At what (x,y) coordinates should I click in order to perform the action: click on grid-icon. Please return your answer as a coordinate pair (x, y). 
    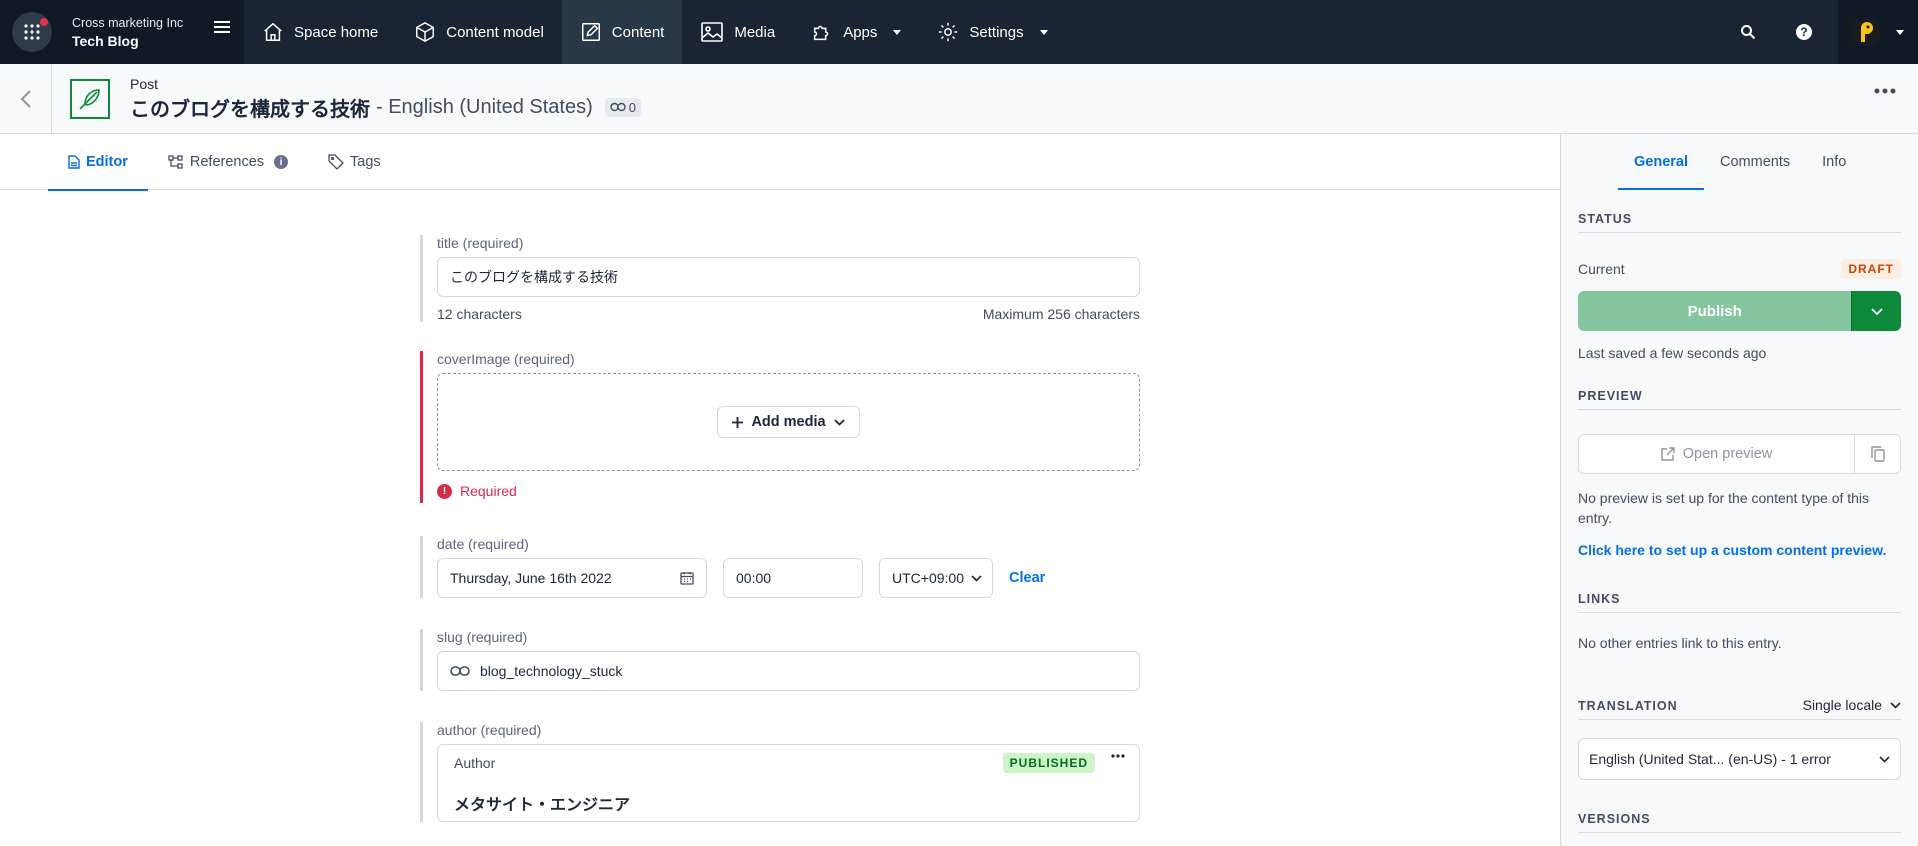
    Looking at the image, I should click on (32, 32).